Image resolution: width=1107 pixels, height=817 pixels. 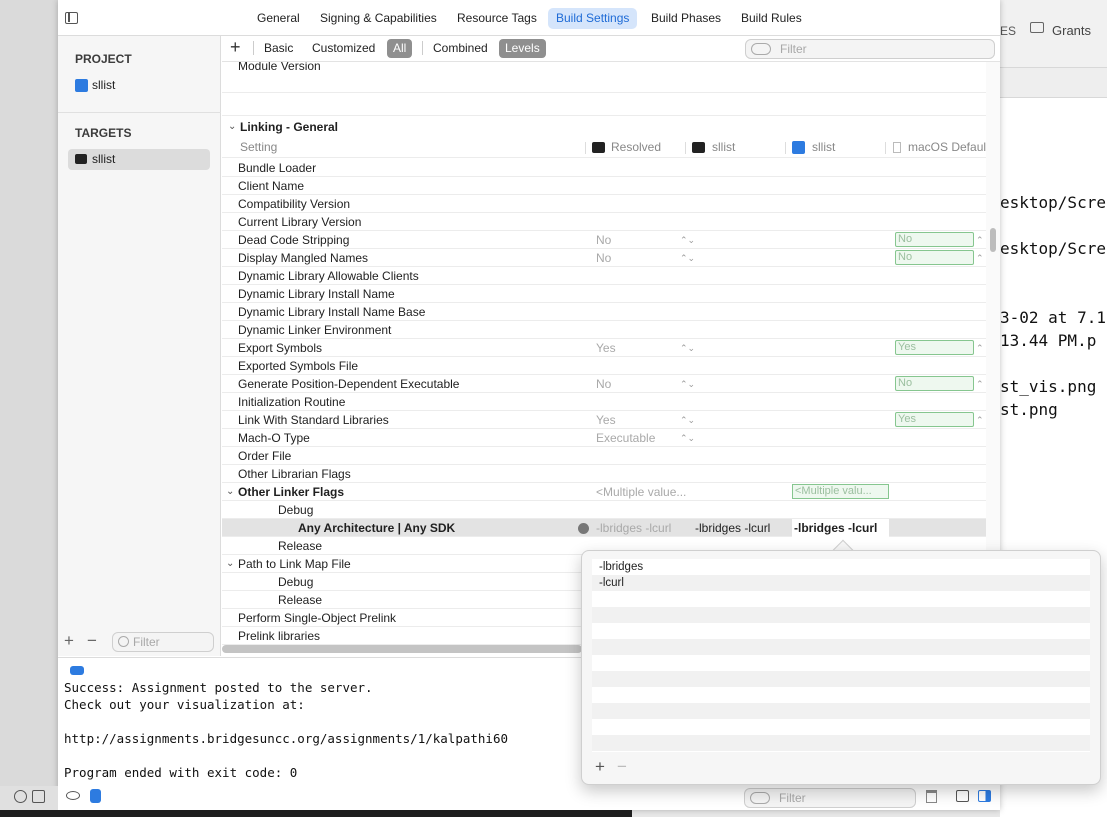 I want to click on table-row: Display Mangled Names No ⌃⌄ No ⌃, so click(x=604, y=258).